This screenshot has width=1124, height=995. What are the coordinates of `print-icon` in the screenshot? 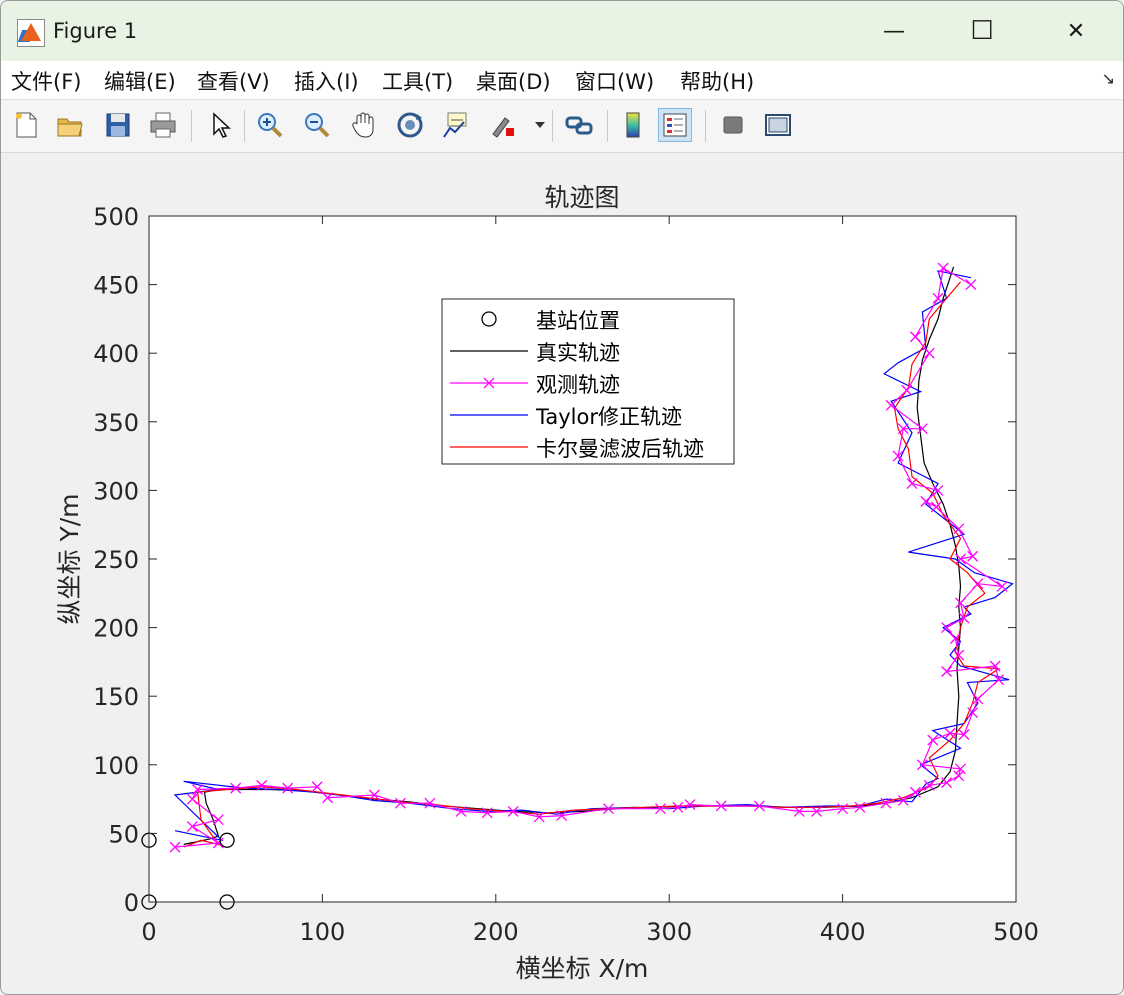 It's located at (163, 125).